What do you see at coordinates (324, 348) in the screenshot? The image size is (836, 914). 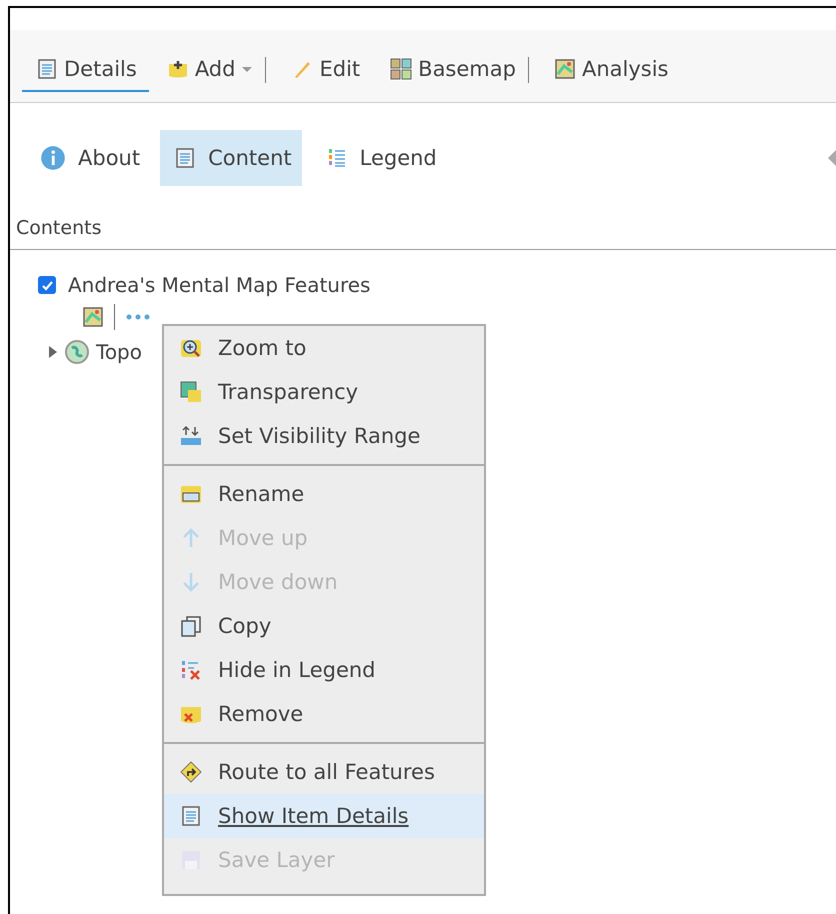 I see `menu-item: Zoom to` at bounding box center [324, 348].